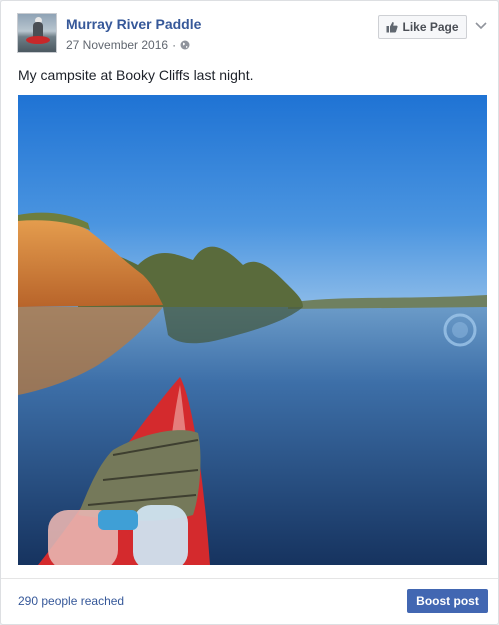 The height and width of the screenshot is (625, 499). Describe the element at coordinates (133, 24) in the screenshot. I see `page-name-link: Murray River Paddle` at that location.